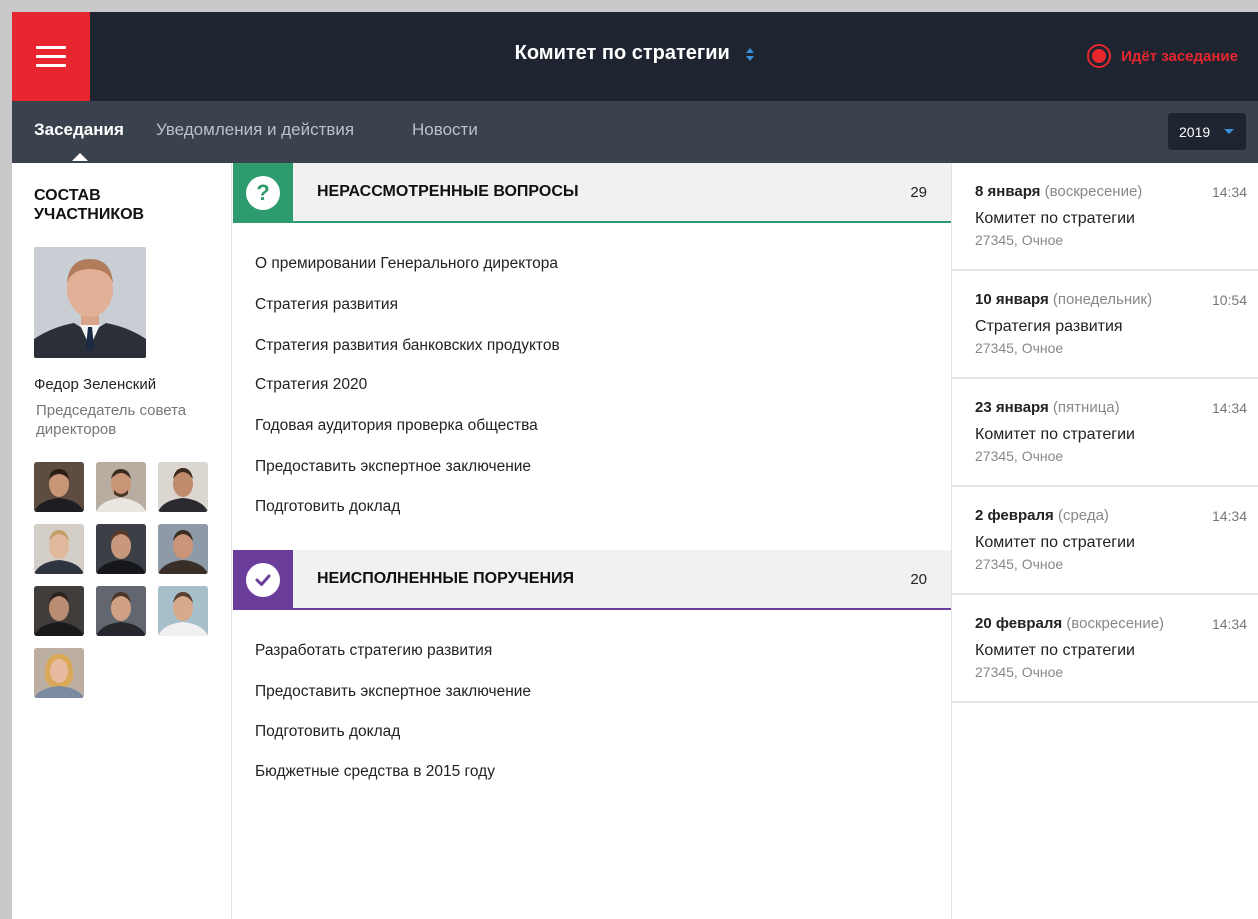  What do you see at coordinates (1229, 131) in the screenshot?
I see `chevron-down-icon` at bounding box center [1229, 131].